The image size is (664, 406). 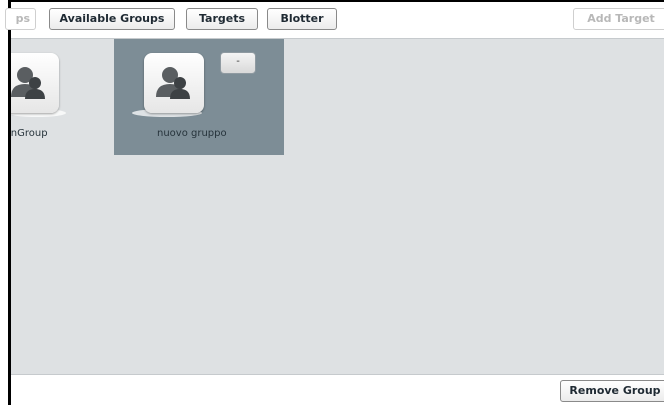 I want to click on group-tile: inGroup, so click(x=63, y=97).